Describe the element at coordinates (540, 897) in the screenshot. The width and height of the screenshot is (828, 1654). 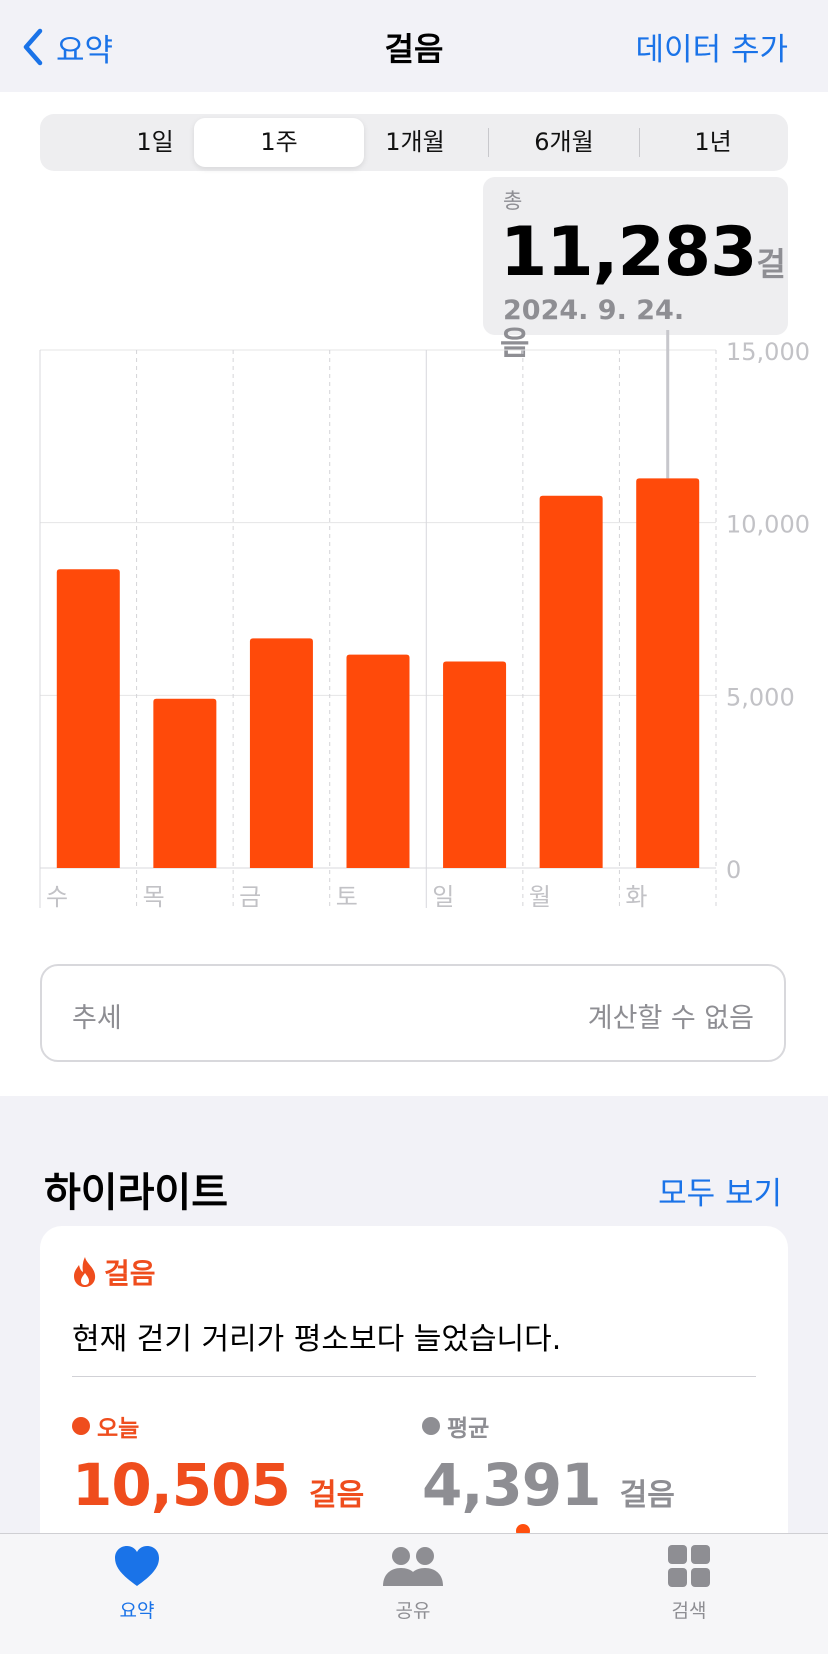
I see `x-tick-label: 월` at that location.